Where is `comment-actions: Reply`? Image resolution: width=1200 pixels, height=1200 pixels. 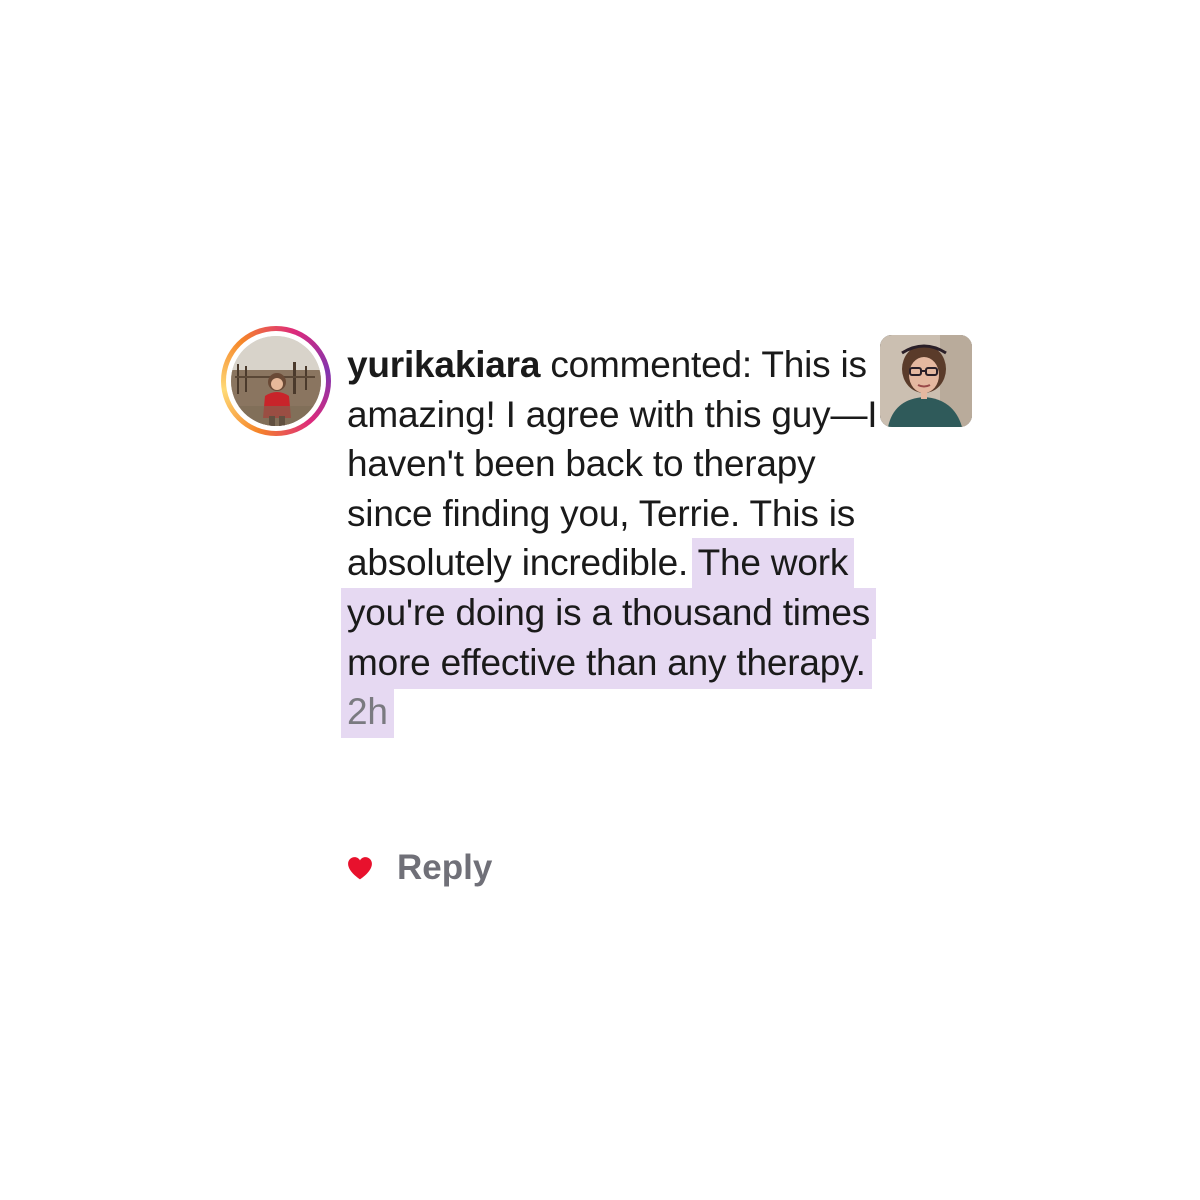 comment-actions: Reply is located at coordinates (419, 868).